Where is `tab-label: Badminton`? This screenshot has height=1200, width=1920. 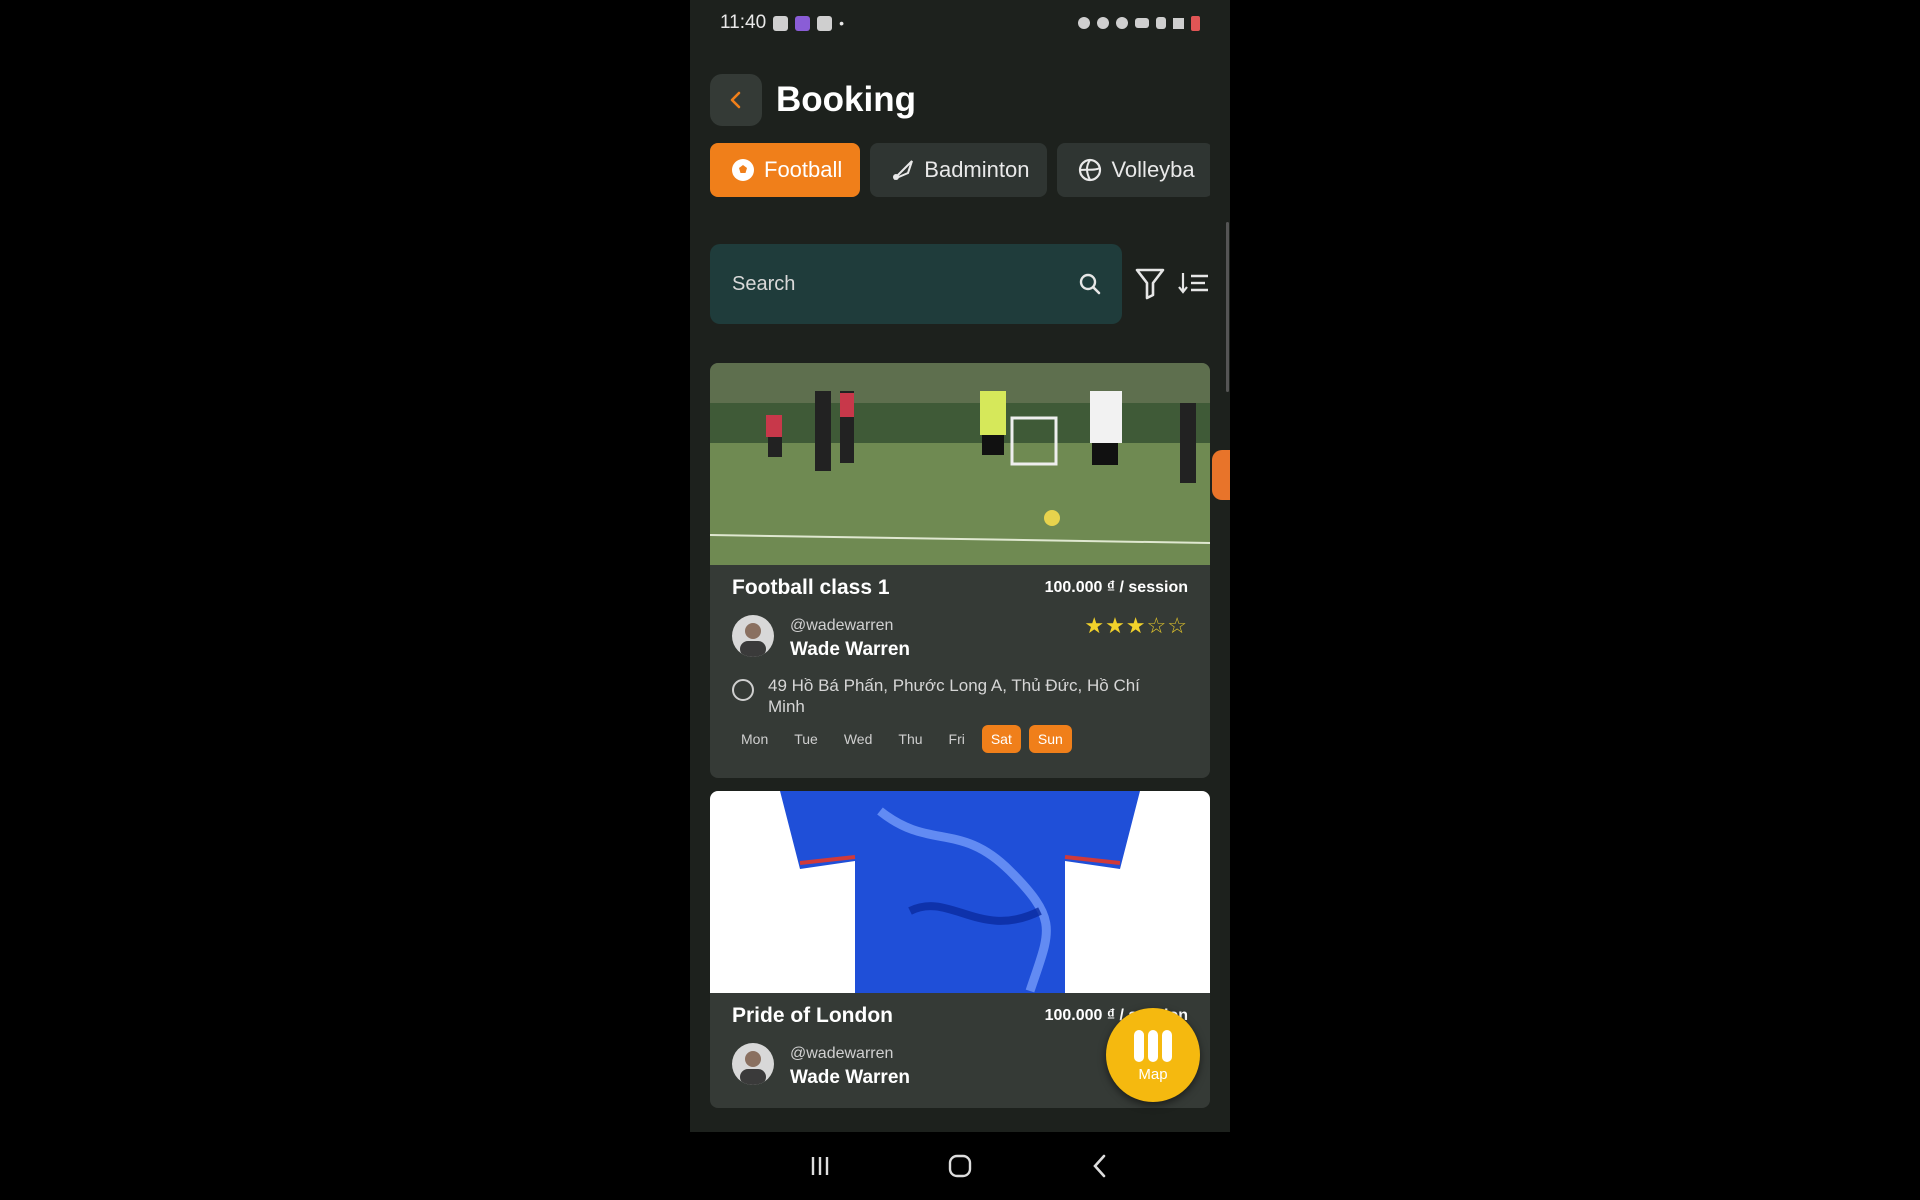 tab-label: Badminton is located at coordinates (977, 169).